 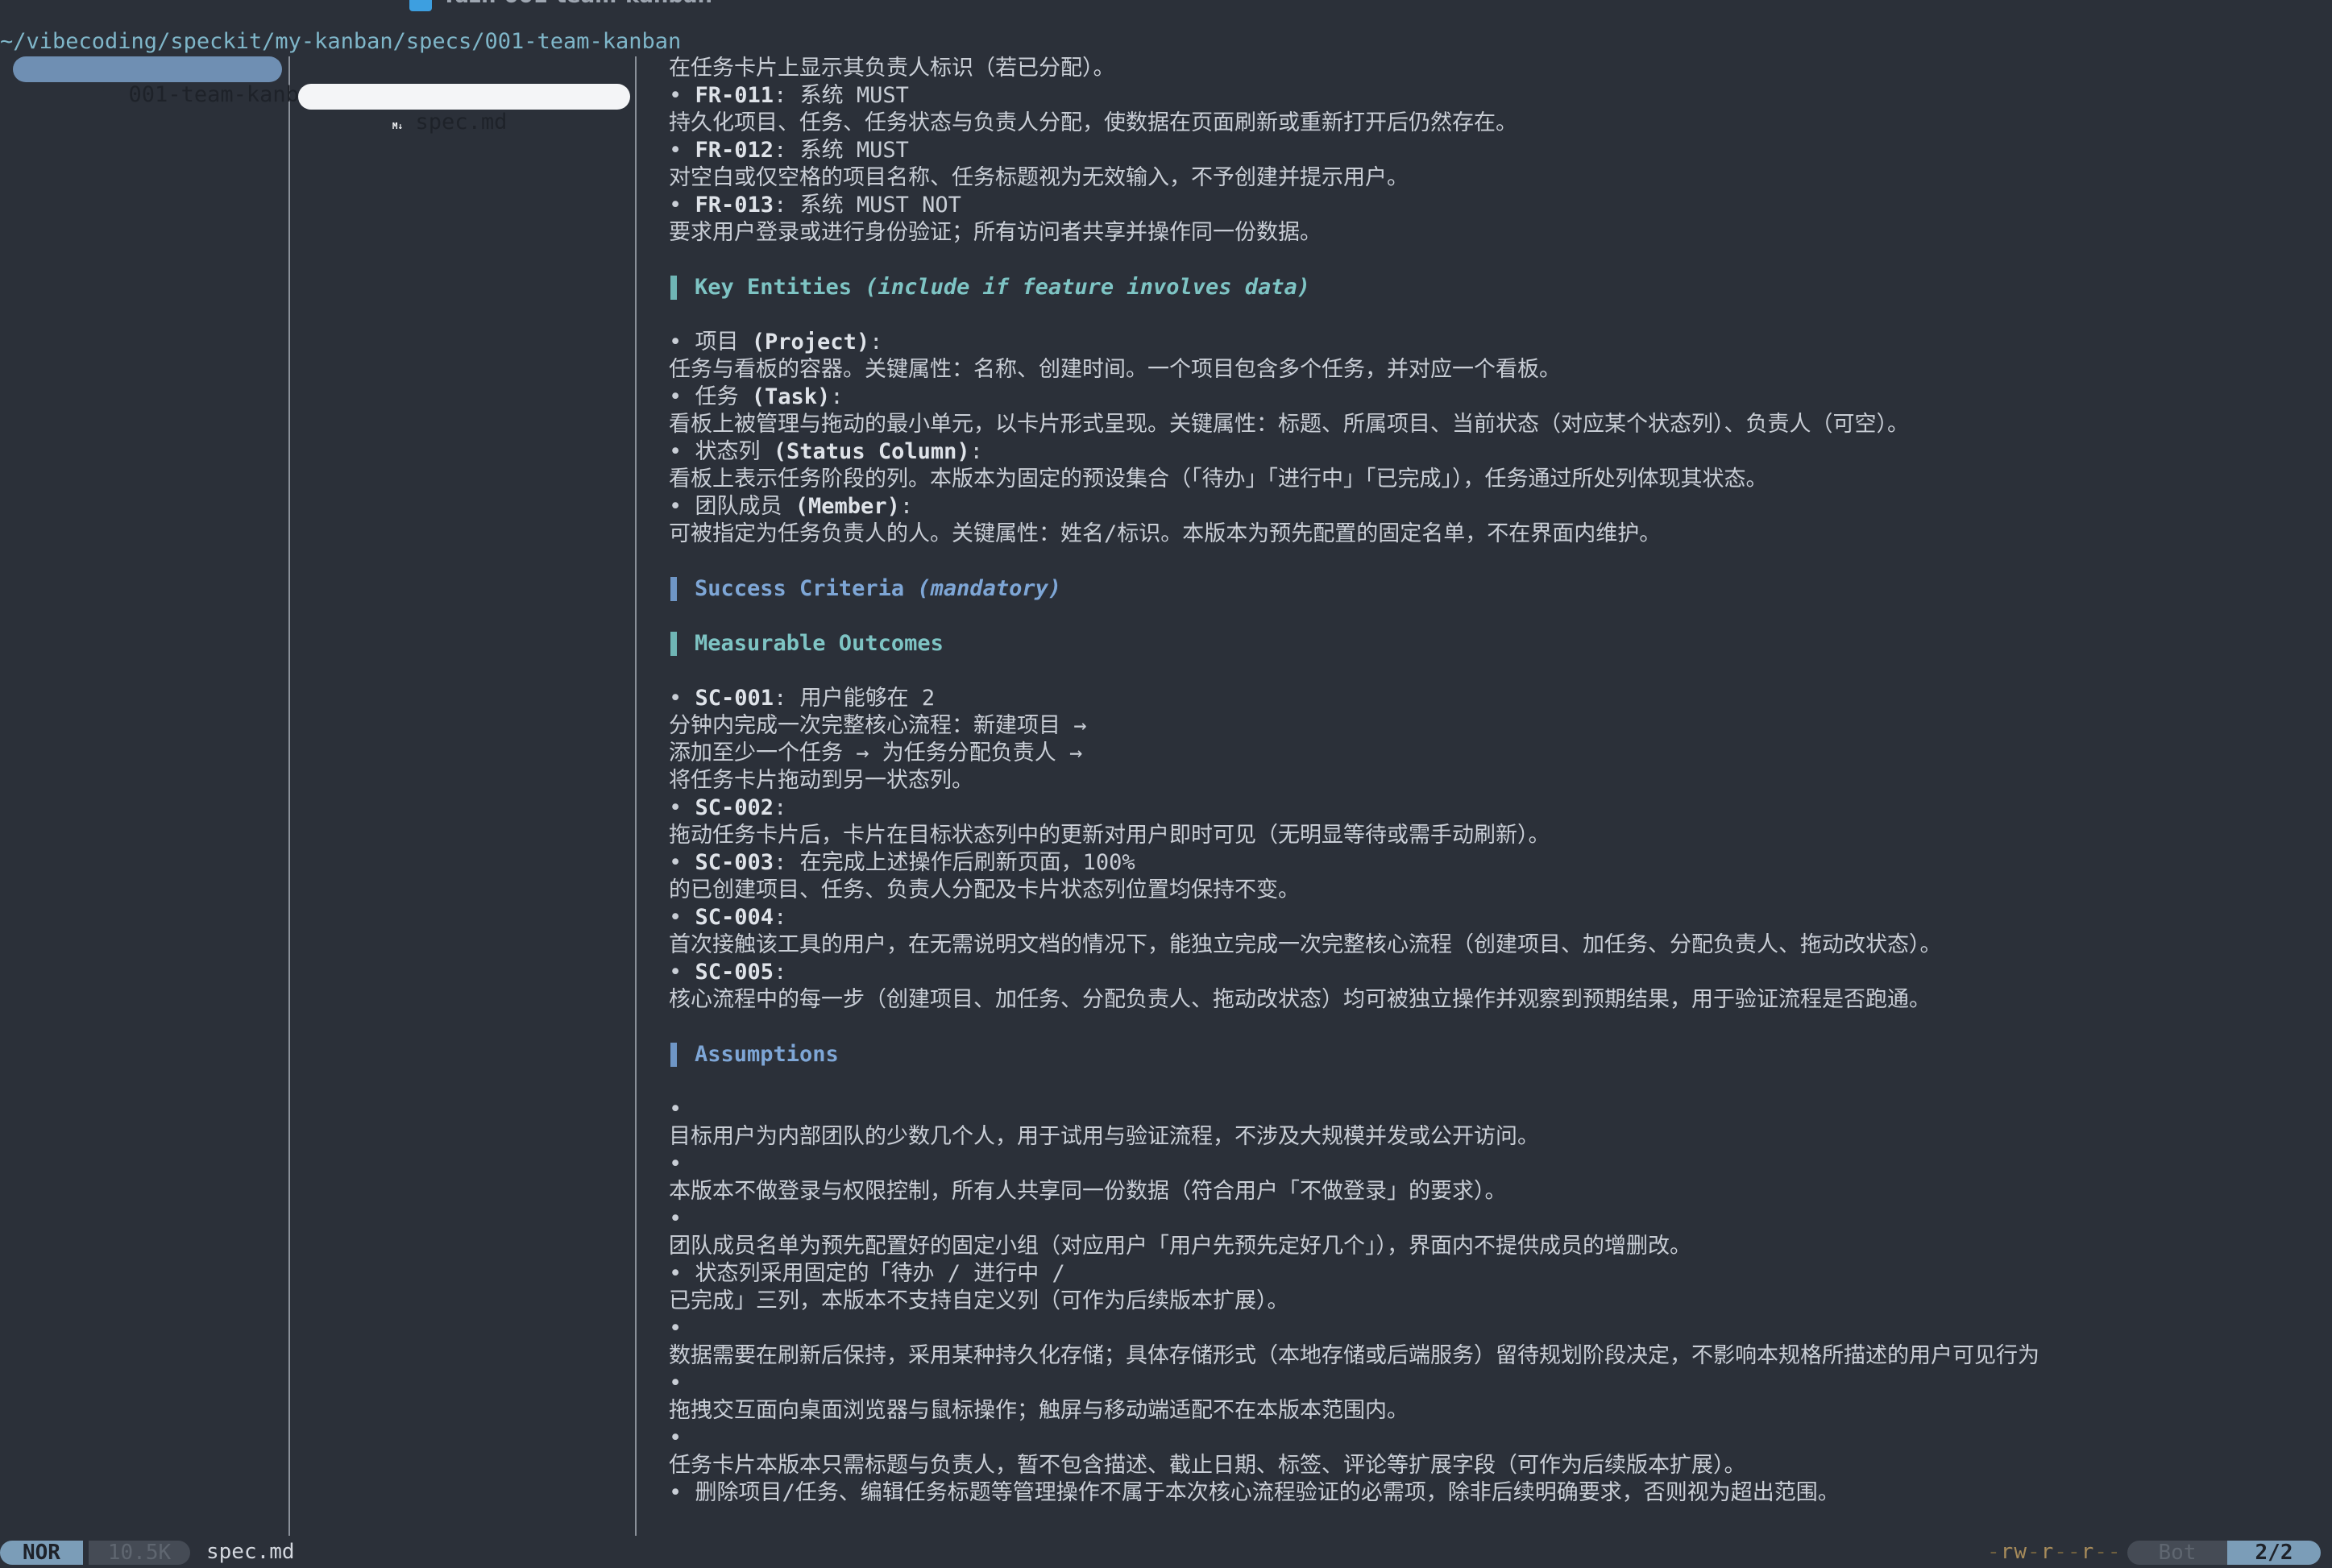 I want to click on list-item: • SC-003: 在完成上述操作后刷新页面，100%, so click(x=902, y=863).